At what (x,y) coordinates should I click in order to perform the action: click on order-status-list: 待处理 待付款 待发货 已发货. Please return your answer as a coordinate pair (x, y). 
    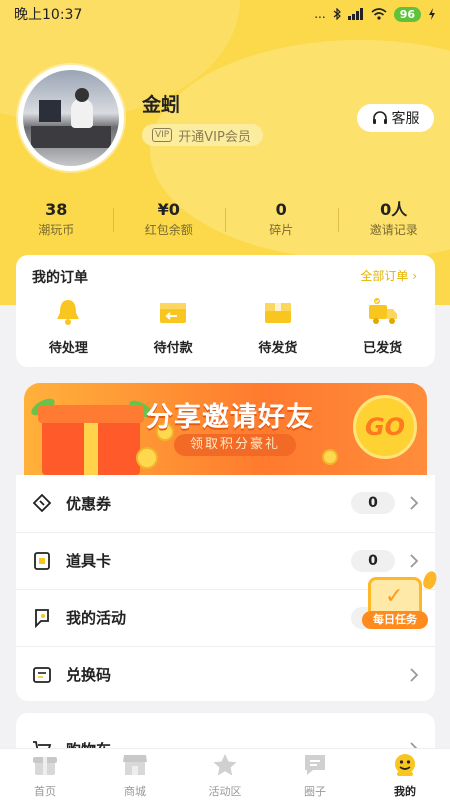
    Looking at the image, I should click on (225, 326).